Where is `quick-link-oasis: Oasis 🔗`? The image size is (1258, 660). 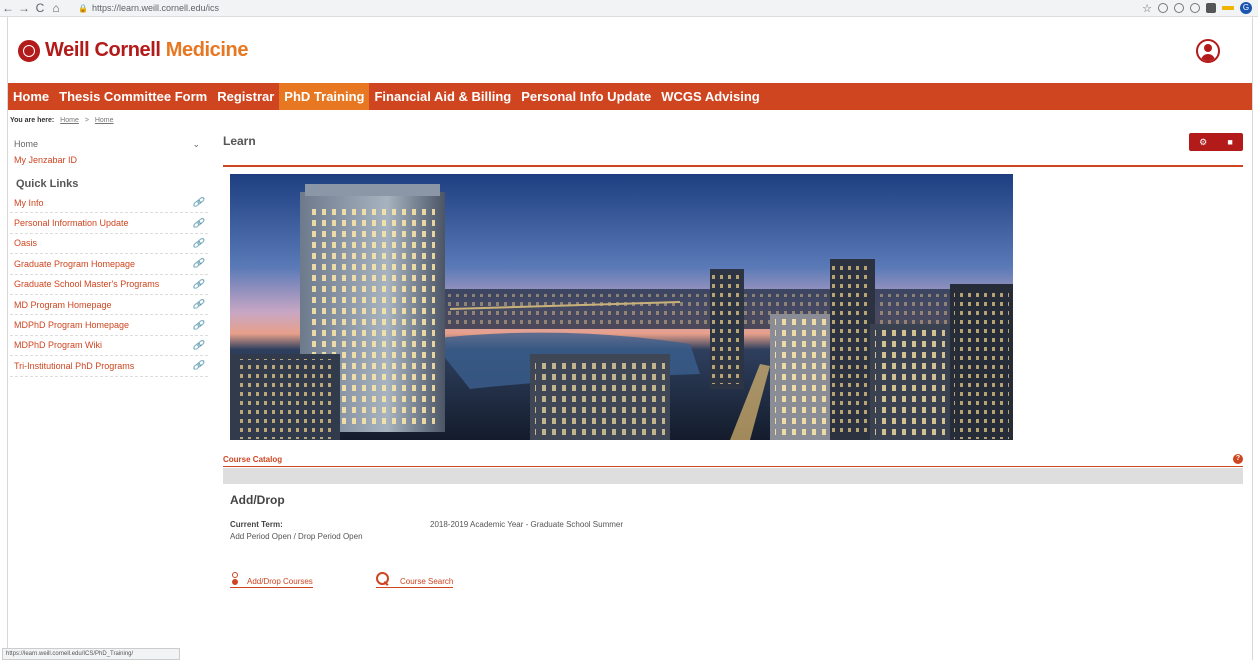
quick-link-oasis: Oasis 🔗 is located at coordinates (109, 244).